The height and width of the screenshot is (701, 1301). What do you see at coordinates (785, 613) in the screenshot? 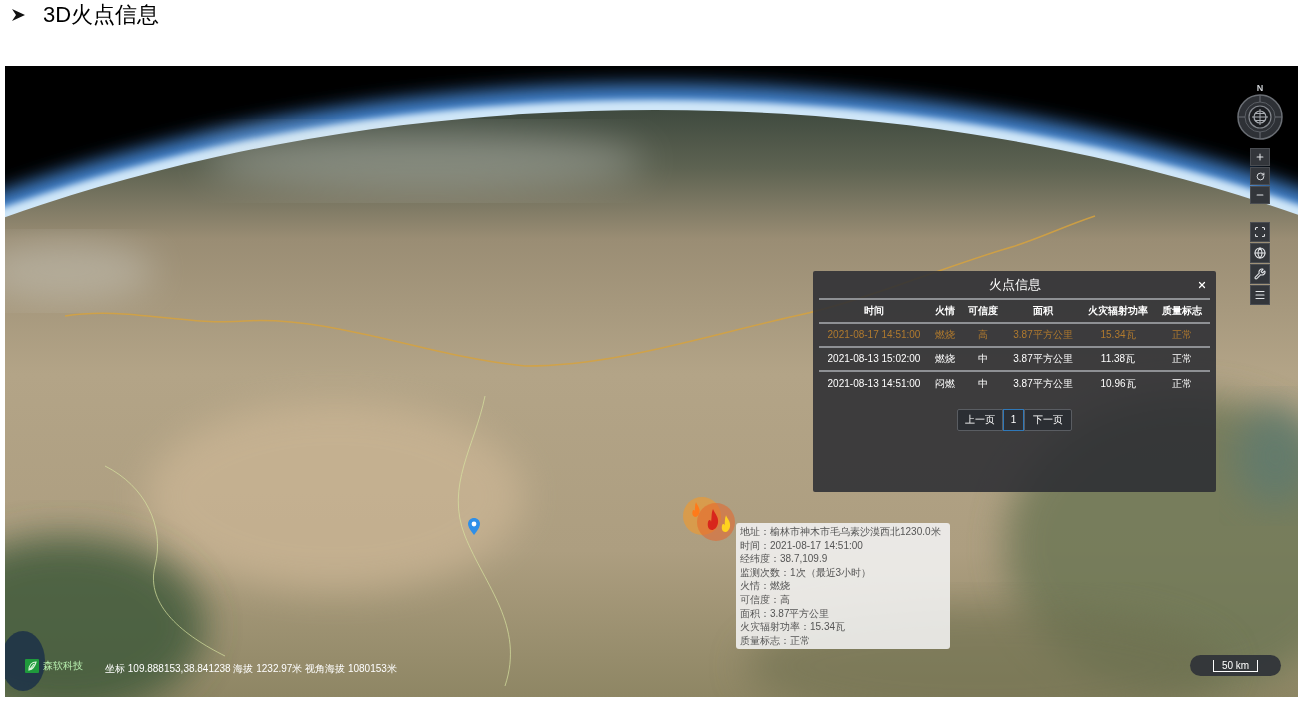
I see `tooltip-line: 面积：3.87平方公里` at bounding box center [785, 613].